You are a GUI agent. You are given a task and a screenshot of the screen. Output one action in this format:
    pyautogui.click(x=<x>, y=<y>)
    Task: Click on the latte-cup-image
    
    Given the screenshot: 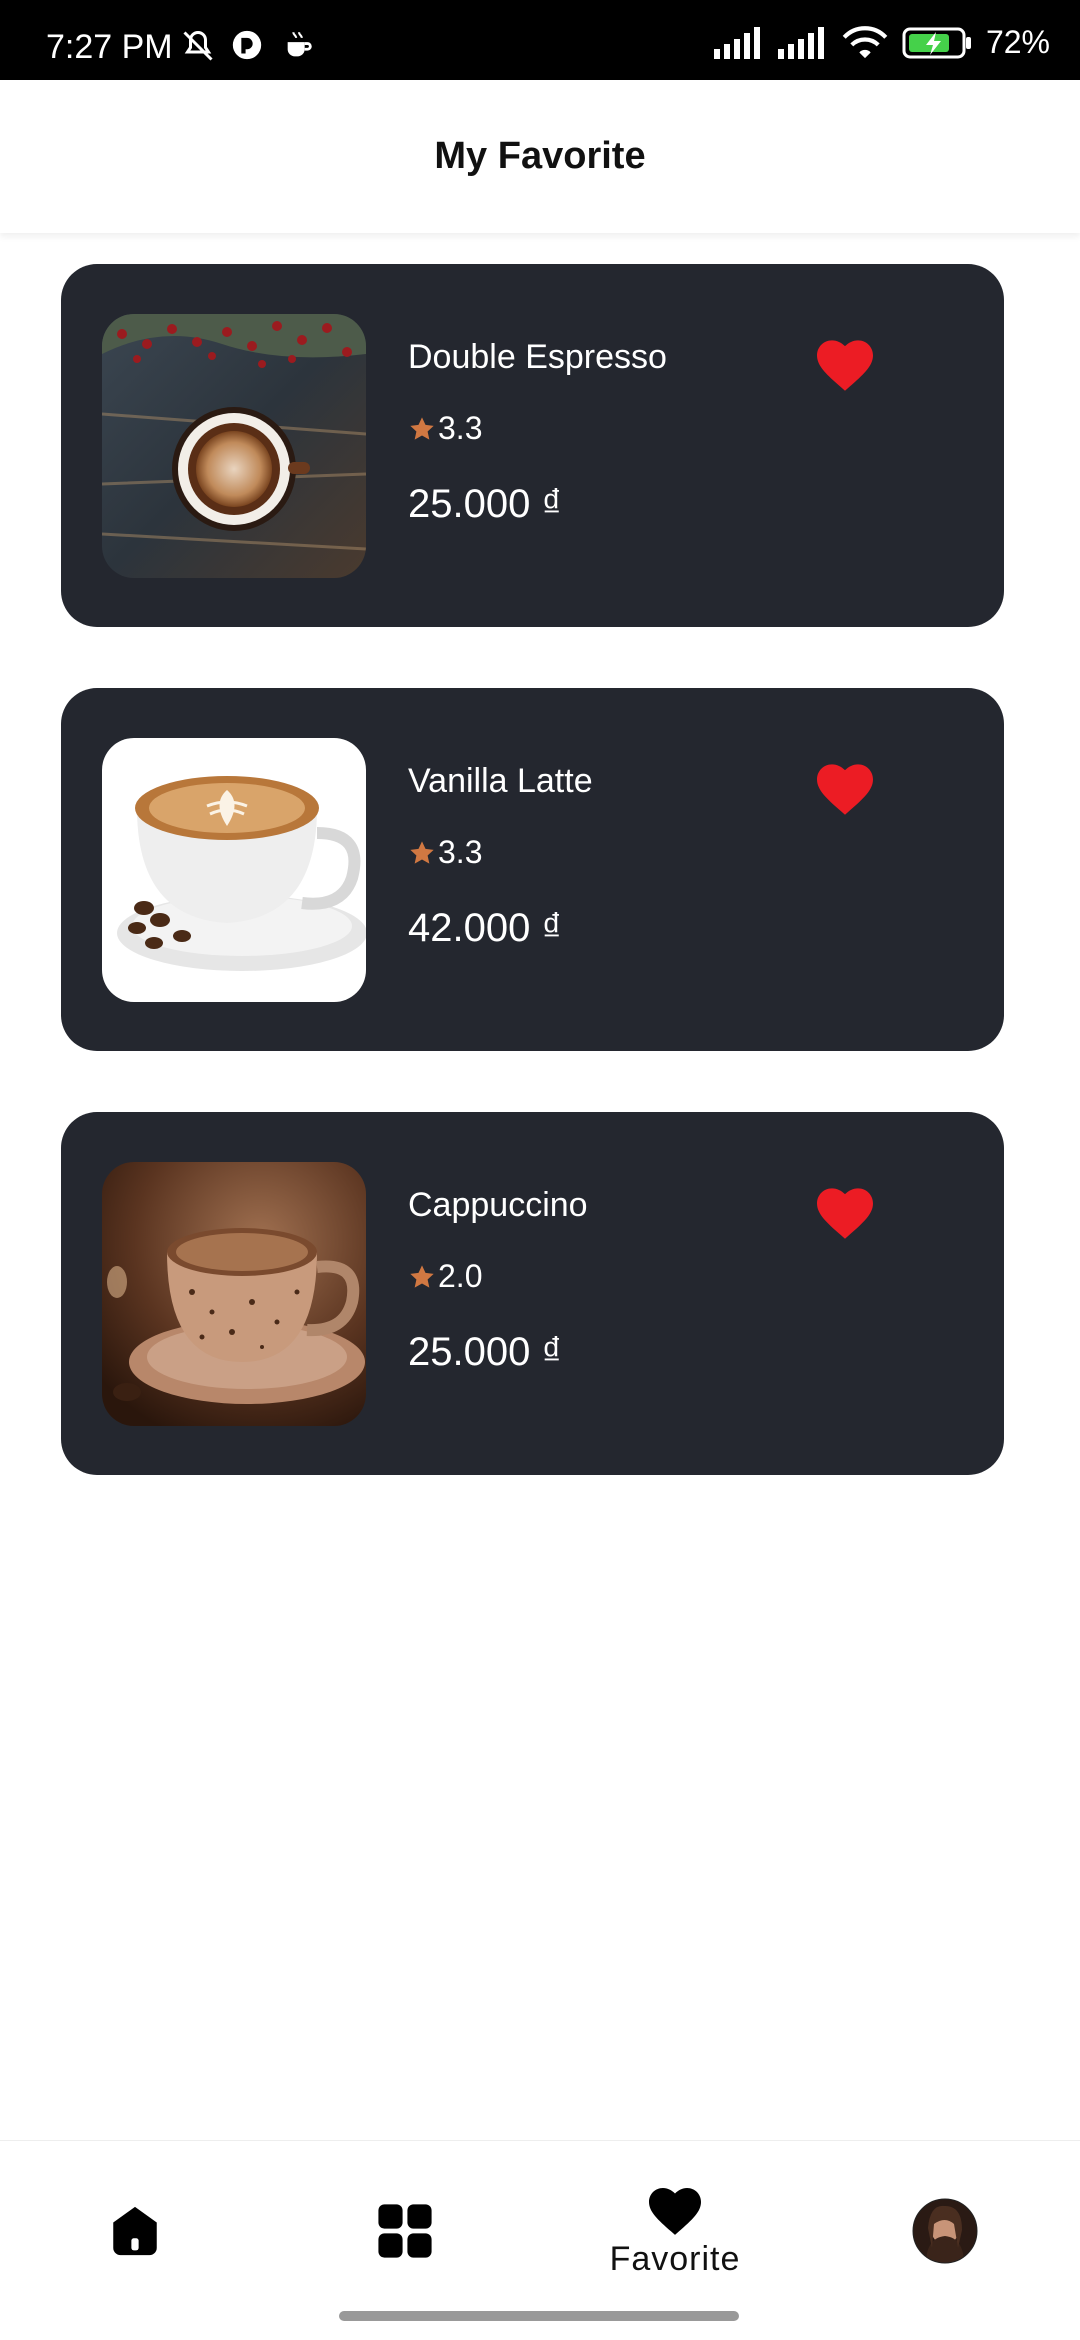 What is the action you would take?
    pyautogui.click(x=234, y=870)
    